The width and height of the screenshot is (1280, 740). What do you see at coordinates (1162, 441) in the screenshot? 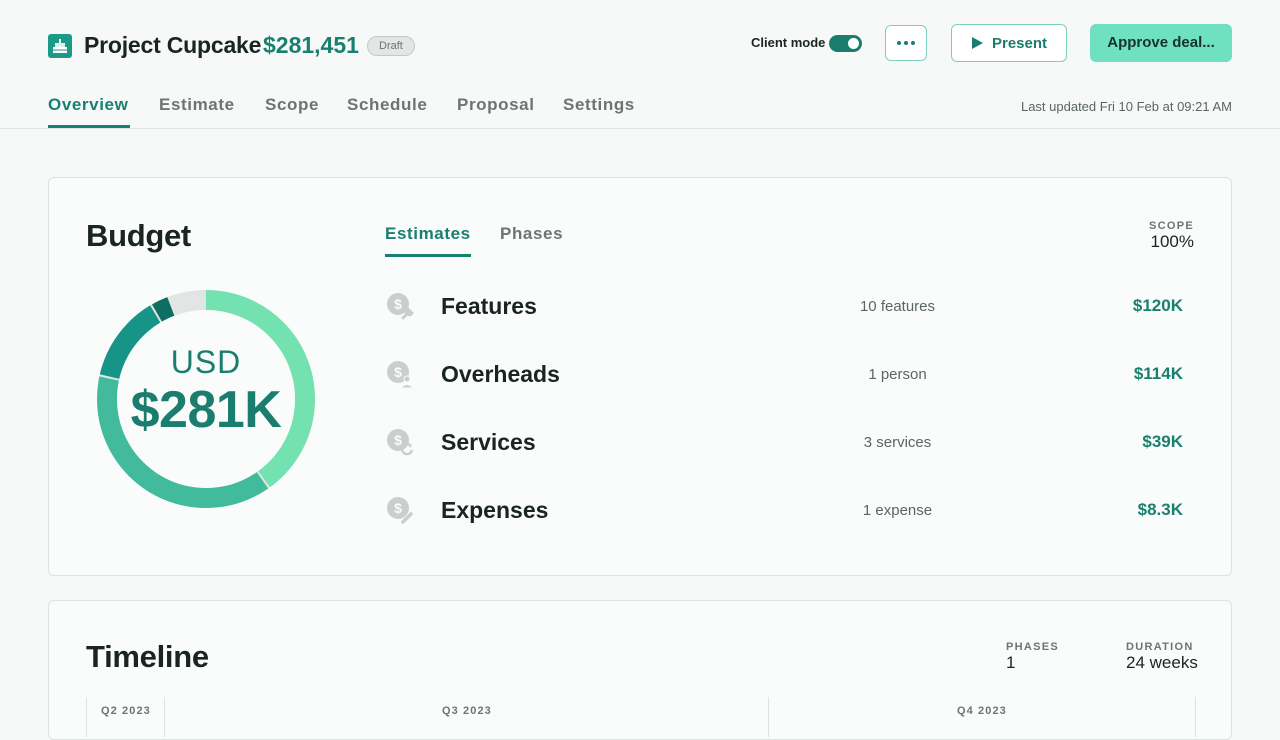
I see `row-value: $39K` at bounding box center [1162, 441].